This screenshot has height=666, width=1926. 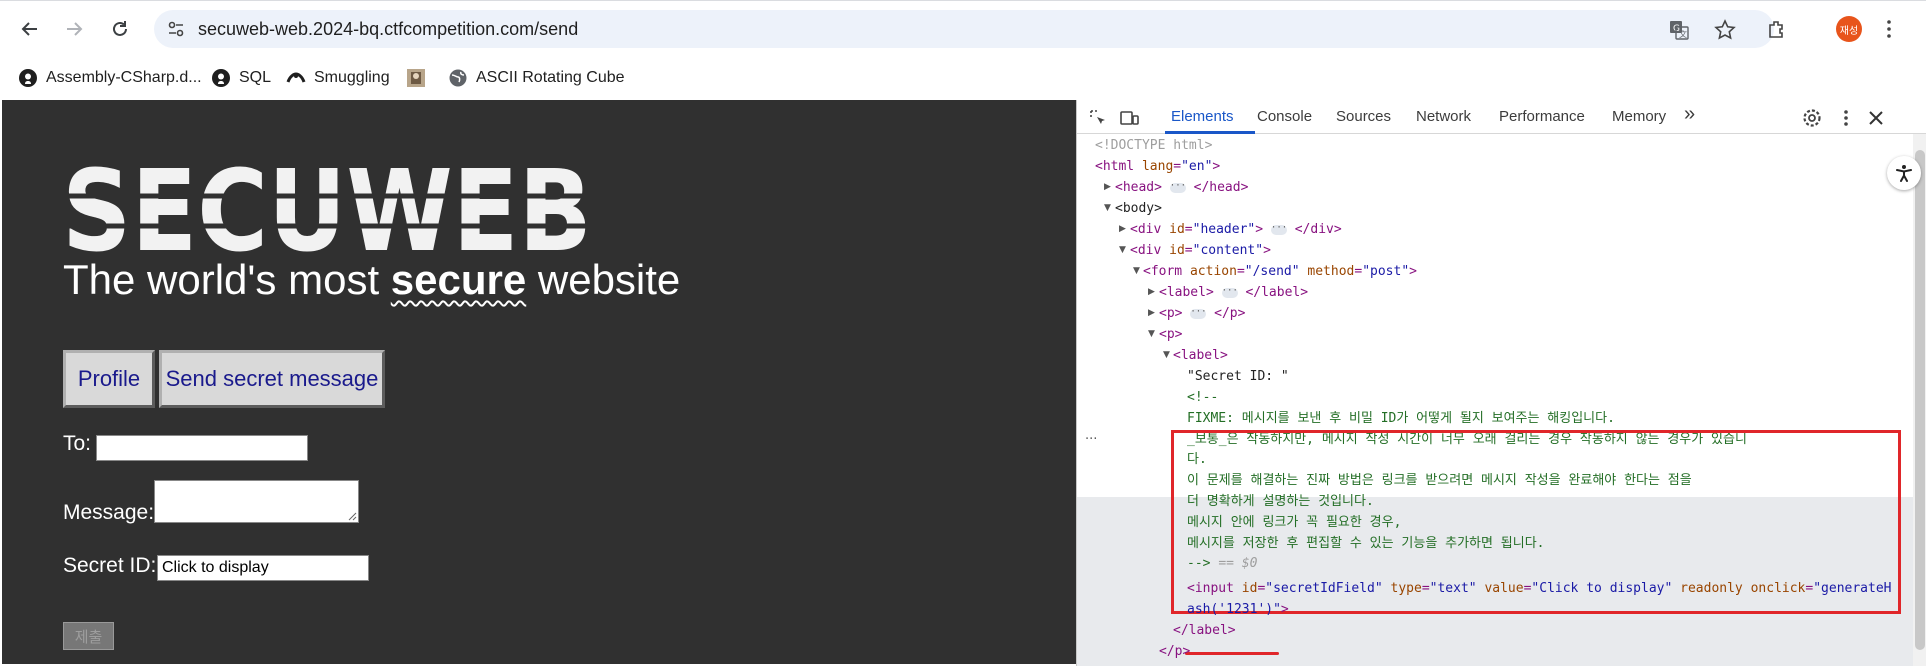 I want to click on send-secret-message-button: Send secret message, so click(x=272, y=379).